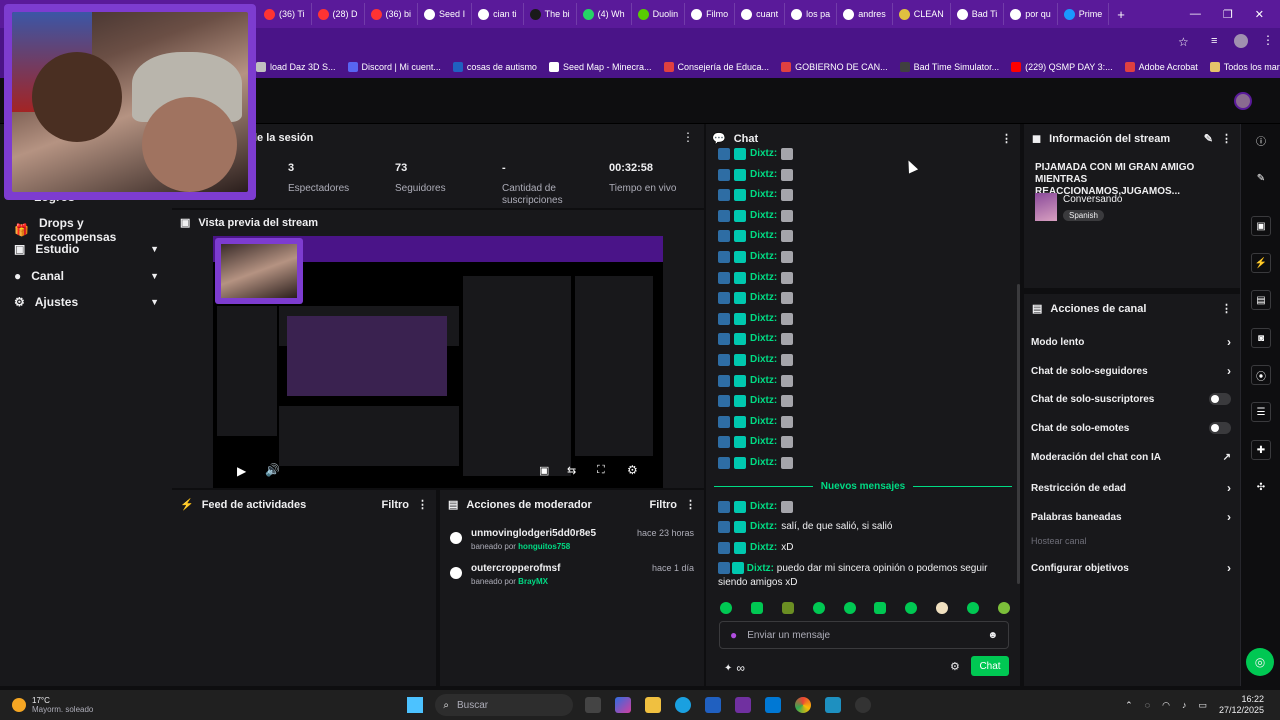  What do you see at coordinates (632, 470) in the screenshot?
I see `settings-icon: ⚙` at bounding box center [632, 470].